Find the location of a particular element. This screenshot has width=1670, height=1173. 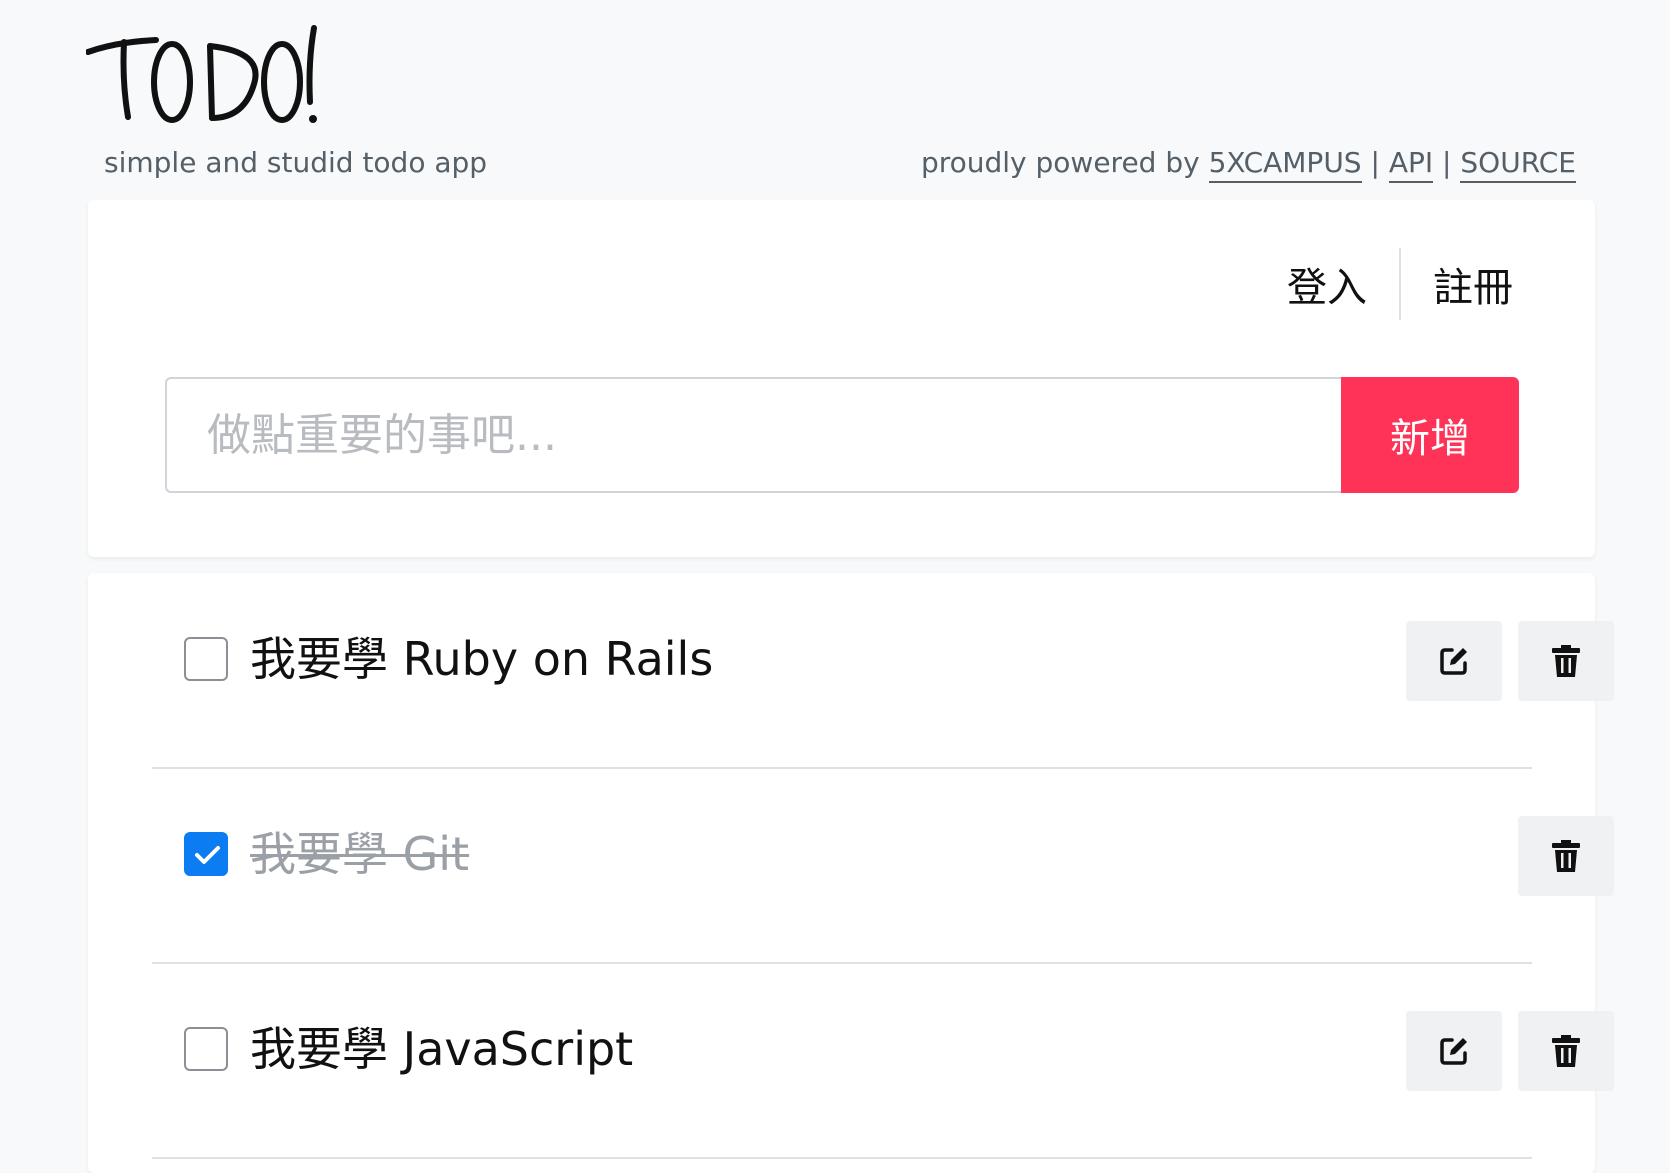

tagline: simple and studid todo app is located at coordinates (296, 162).